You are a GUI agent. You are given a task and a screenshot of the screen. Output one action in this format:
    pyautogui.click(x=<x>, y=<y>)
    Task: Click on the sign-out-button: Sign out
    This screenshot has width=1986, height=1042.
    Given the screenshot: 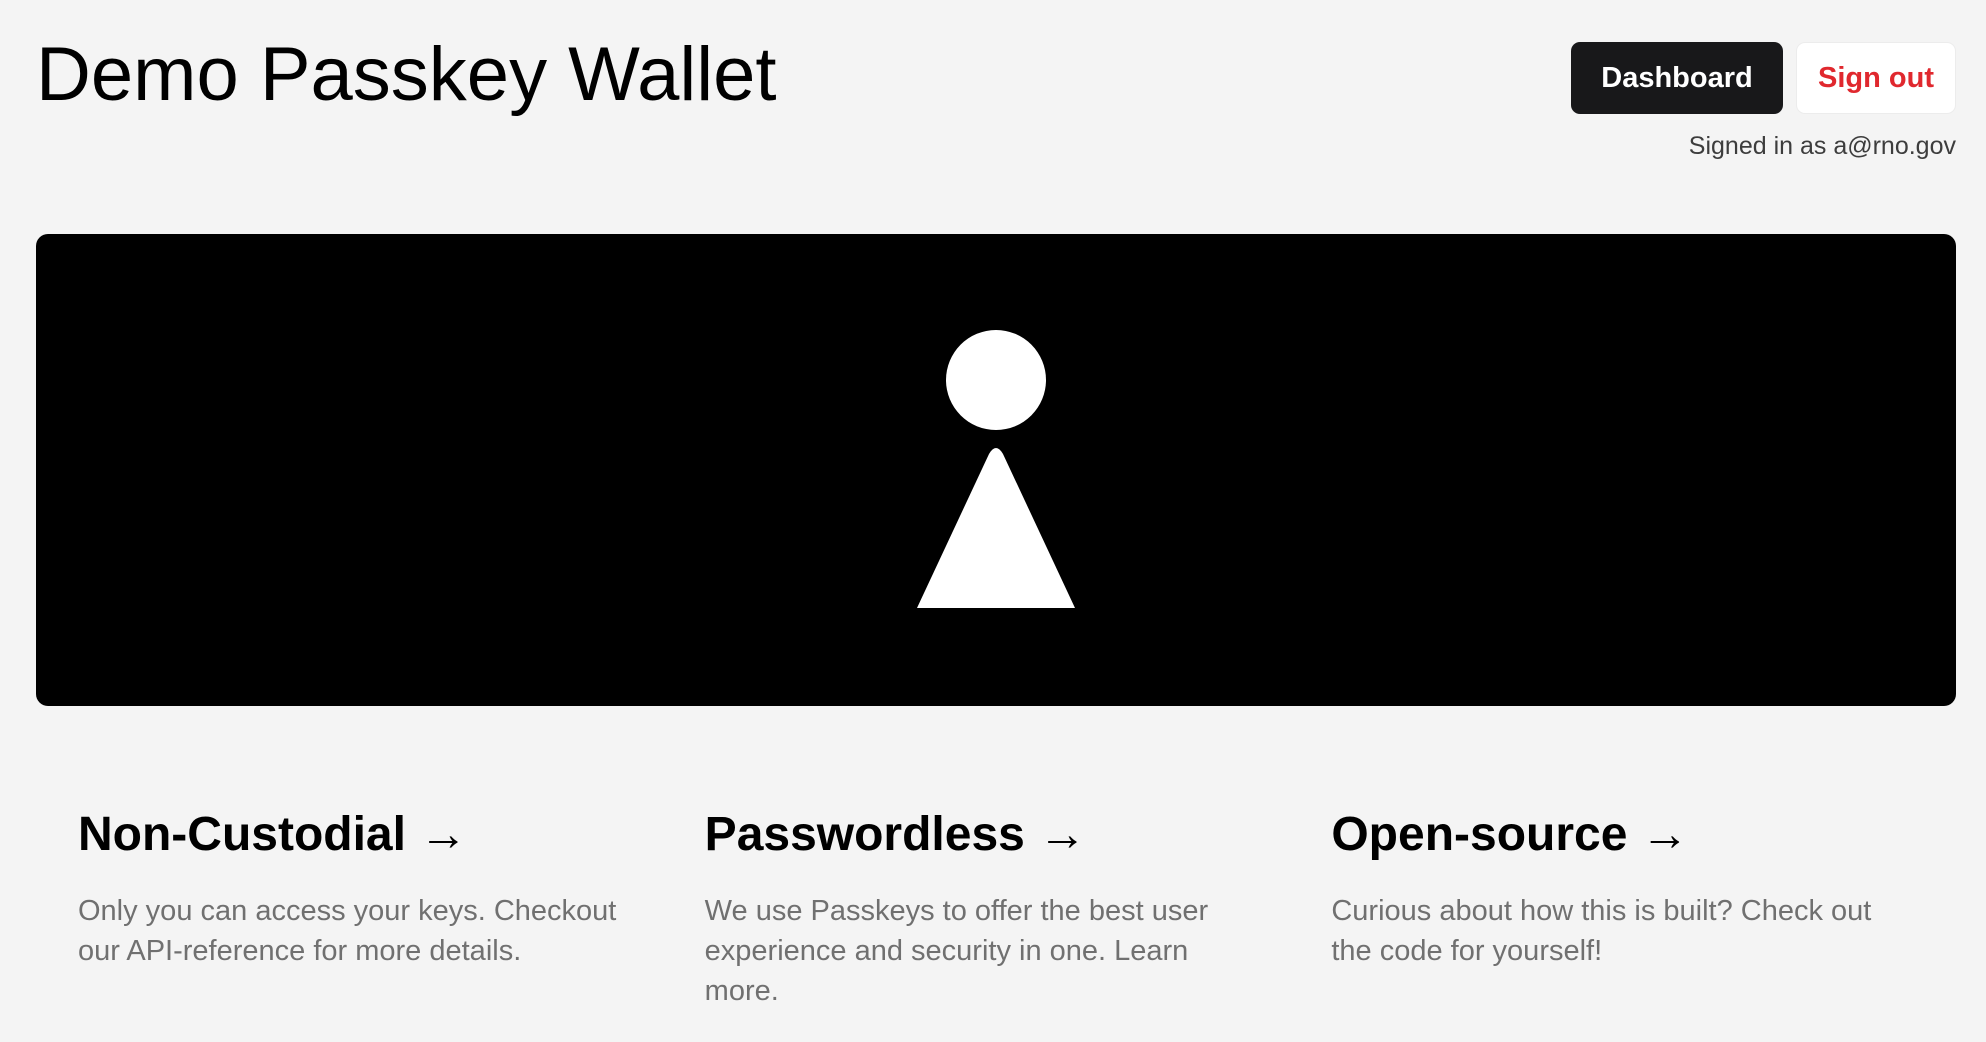 What is the action you would take?
    pyautogui.click(x=1876, y=78)
    